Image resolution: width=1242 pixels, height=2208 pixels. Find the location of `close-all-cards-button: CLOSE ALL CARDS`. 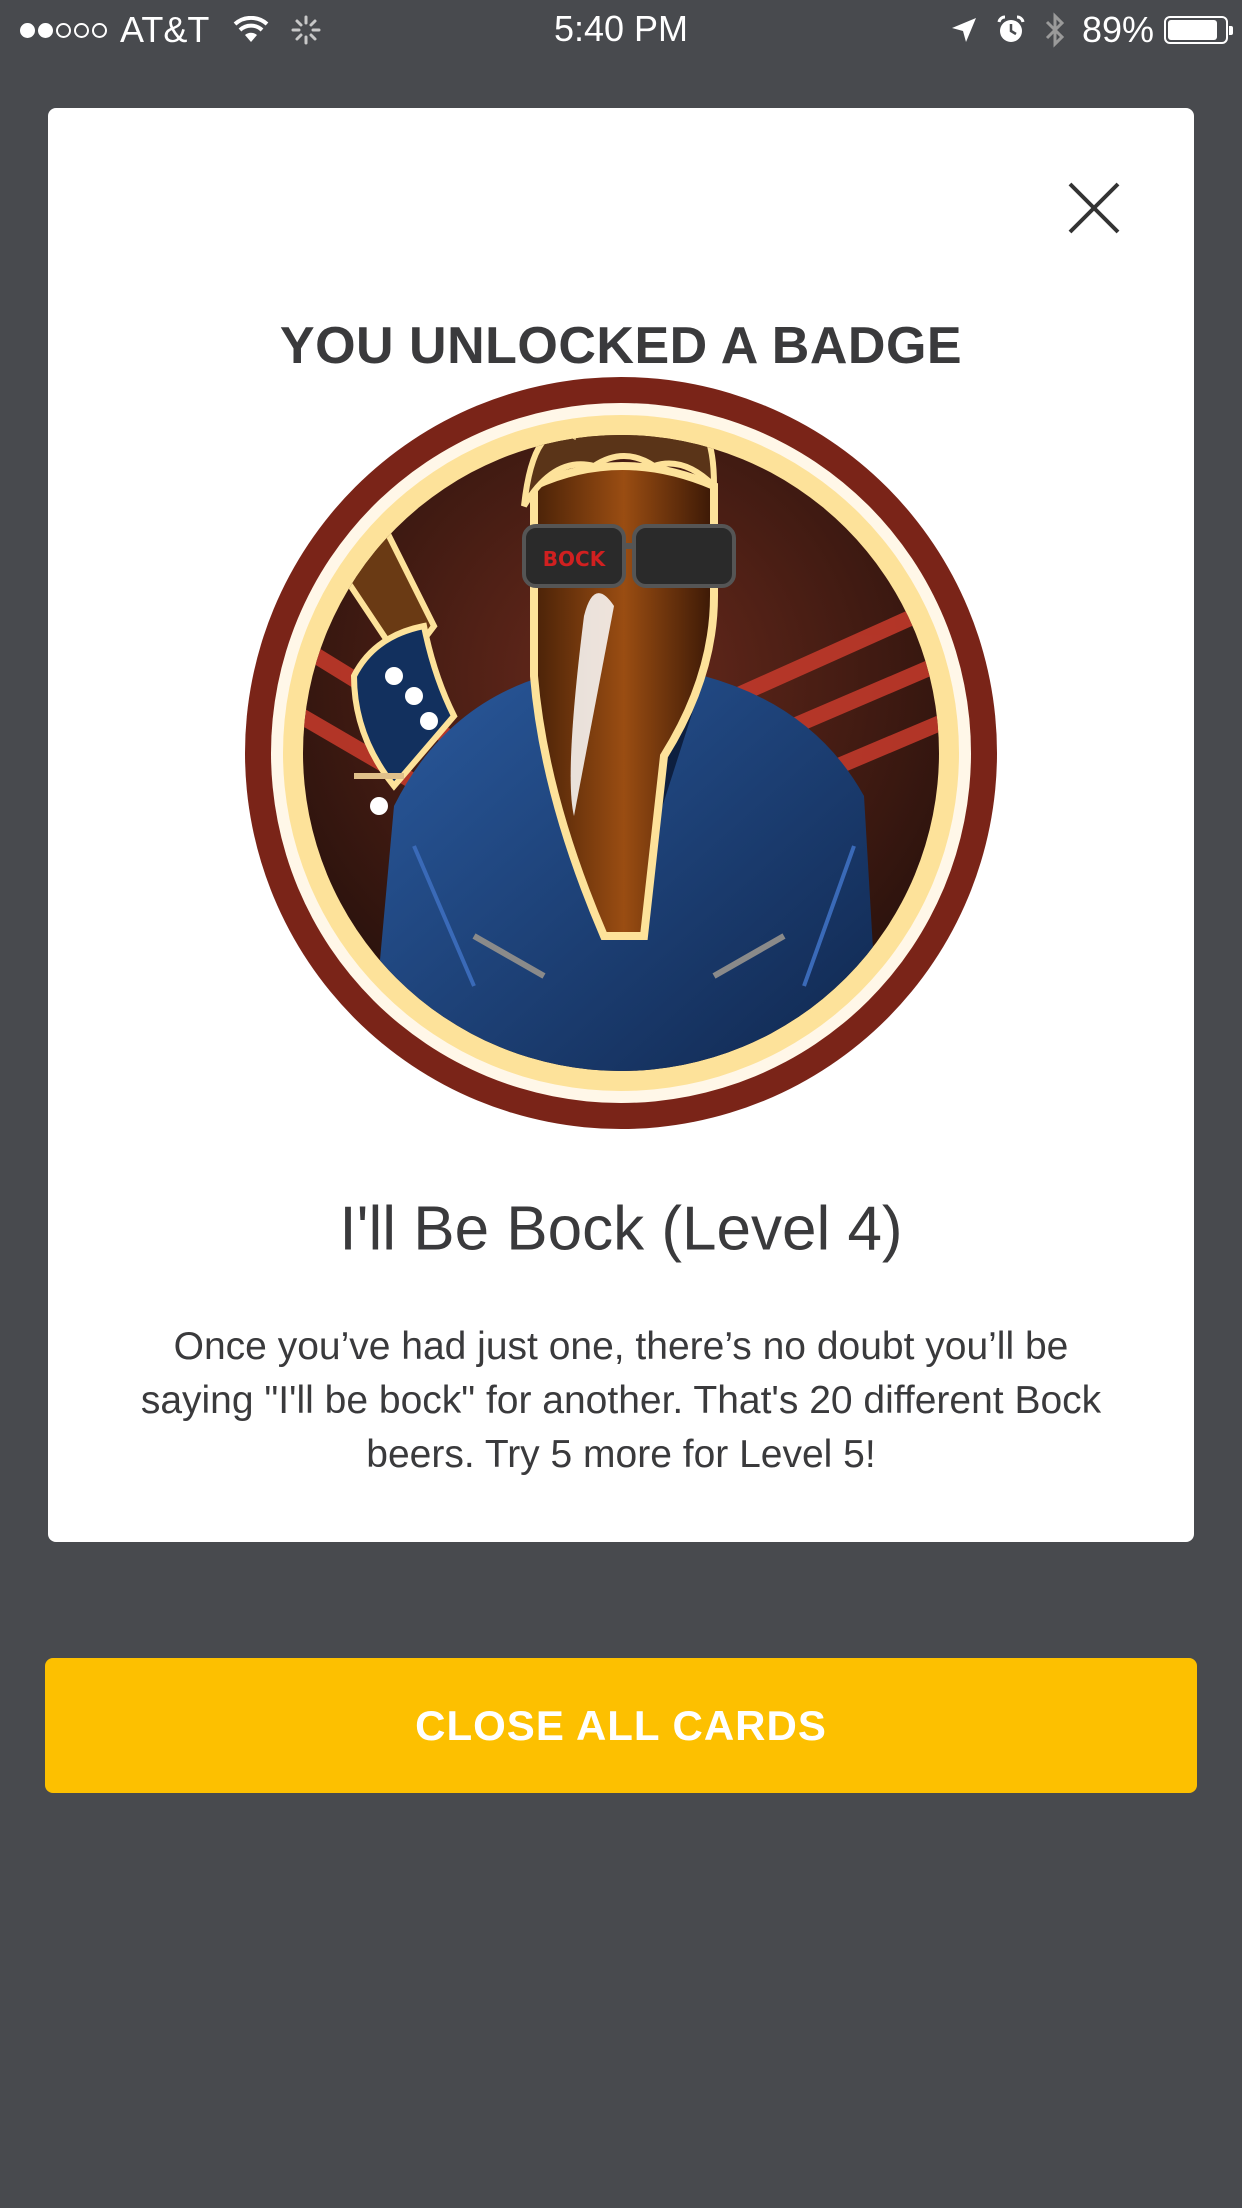

close-all-cards-button: CLOSE ALL CARDS is located at coordinates (621, 1725).